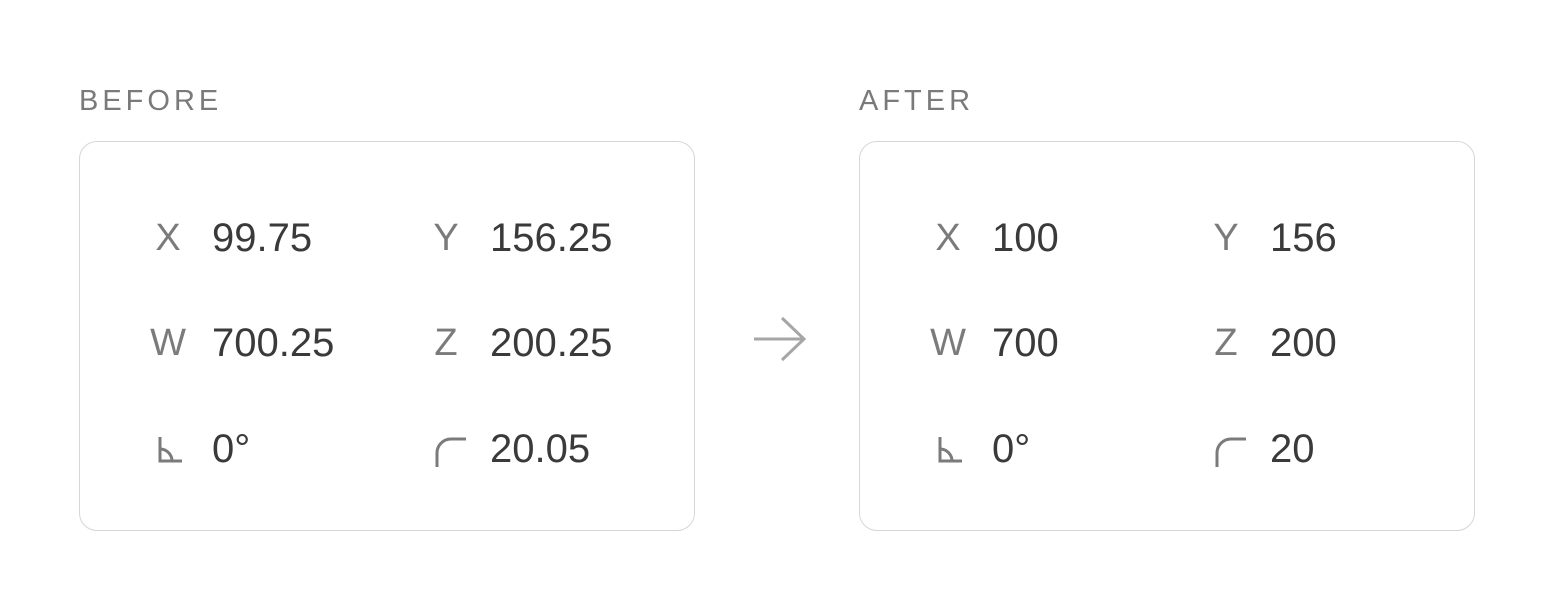 The width and height of the screenshot is (1556, 610). I want to click on y-value: 156, so click(1303, 238).